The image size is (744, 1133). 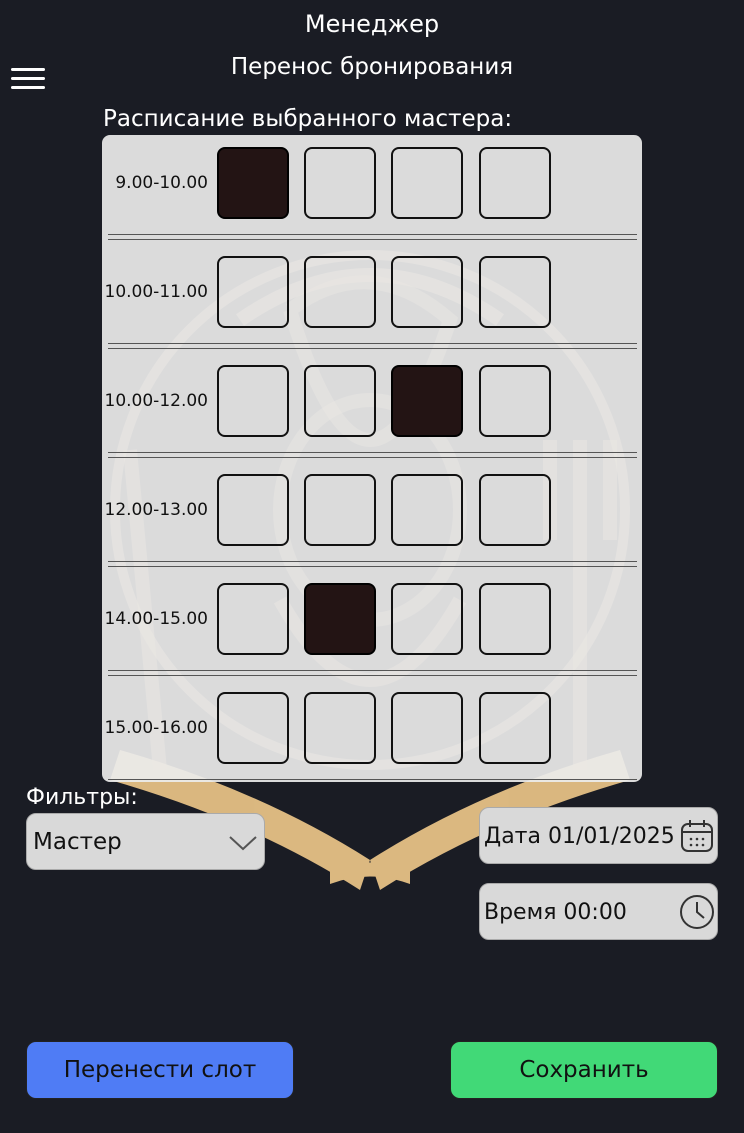 I want to click on time-slot-label: 9.00-10.00, so click(x=161, y=183).